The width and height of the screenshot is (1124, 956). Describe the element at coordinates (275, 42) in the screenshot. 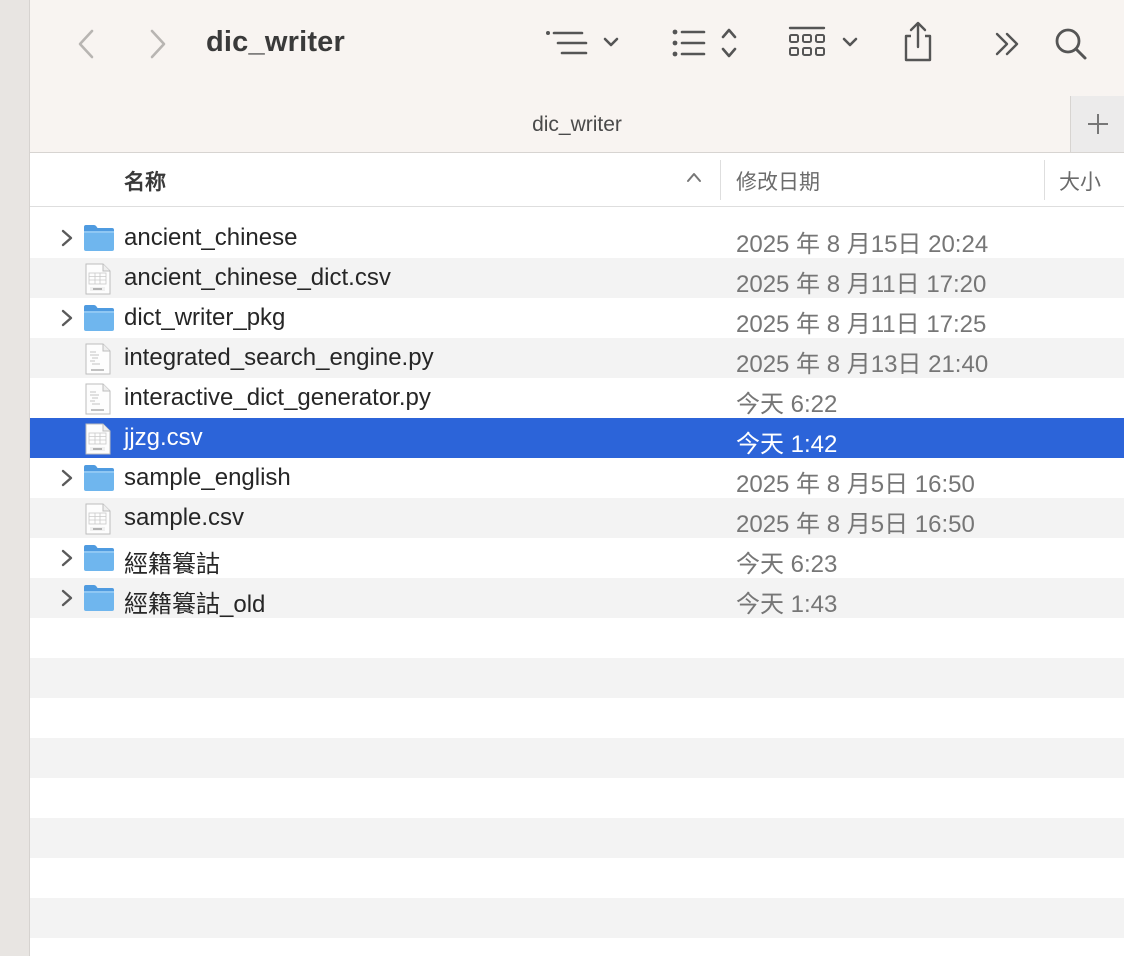

I see `window-title: dic_writer` at that location.